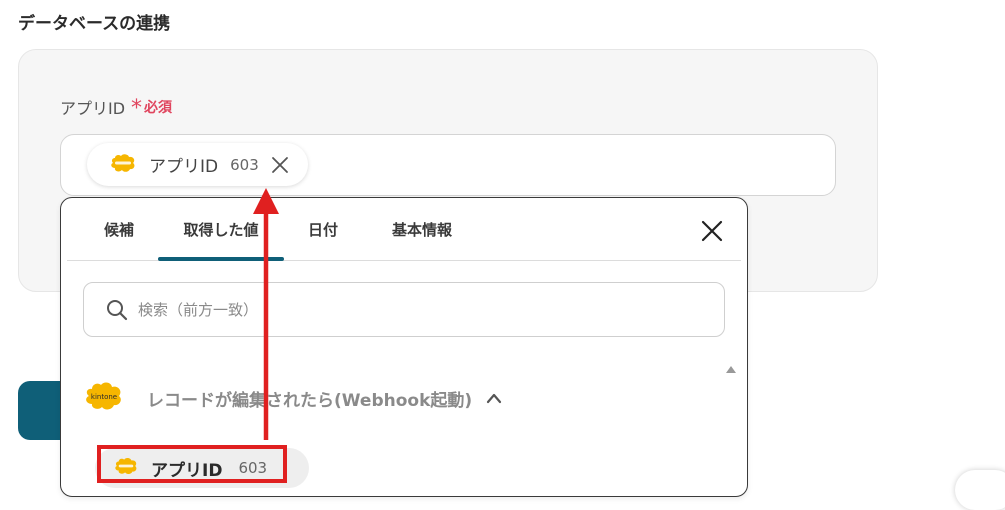 Image resolution: width=1005 pixels, height=510 pixels. I want to click on selected-value-chip: アプリID 603, so click(197, 164).